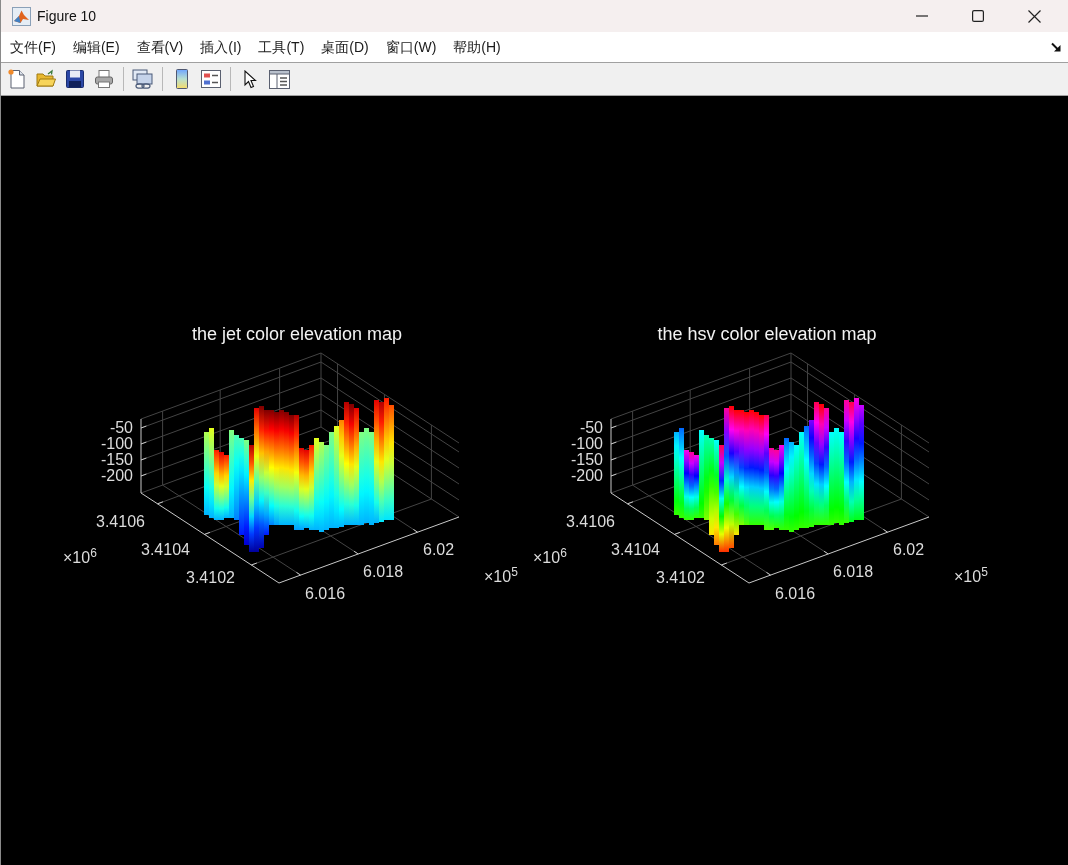  I want to click on maximize-icon, so click(978, 16).